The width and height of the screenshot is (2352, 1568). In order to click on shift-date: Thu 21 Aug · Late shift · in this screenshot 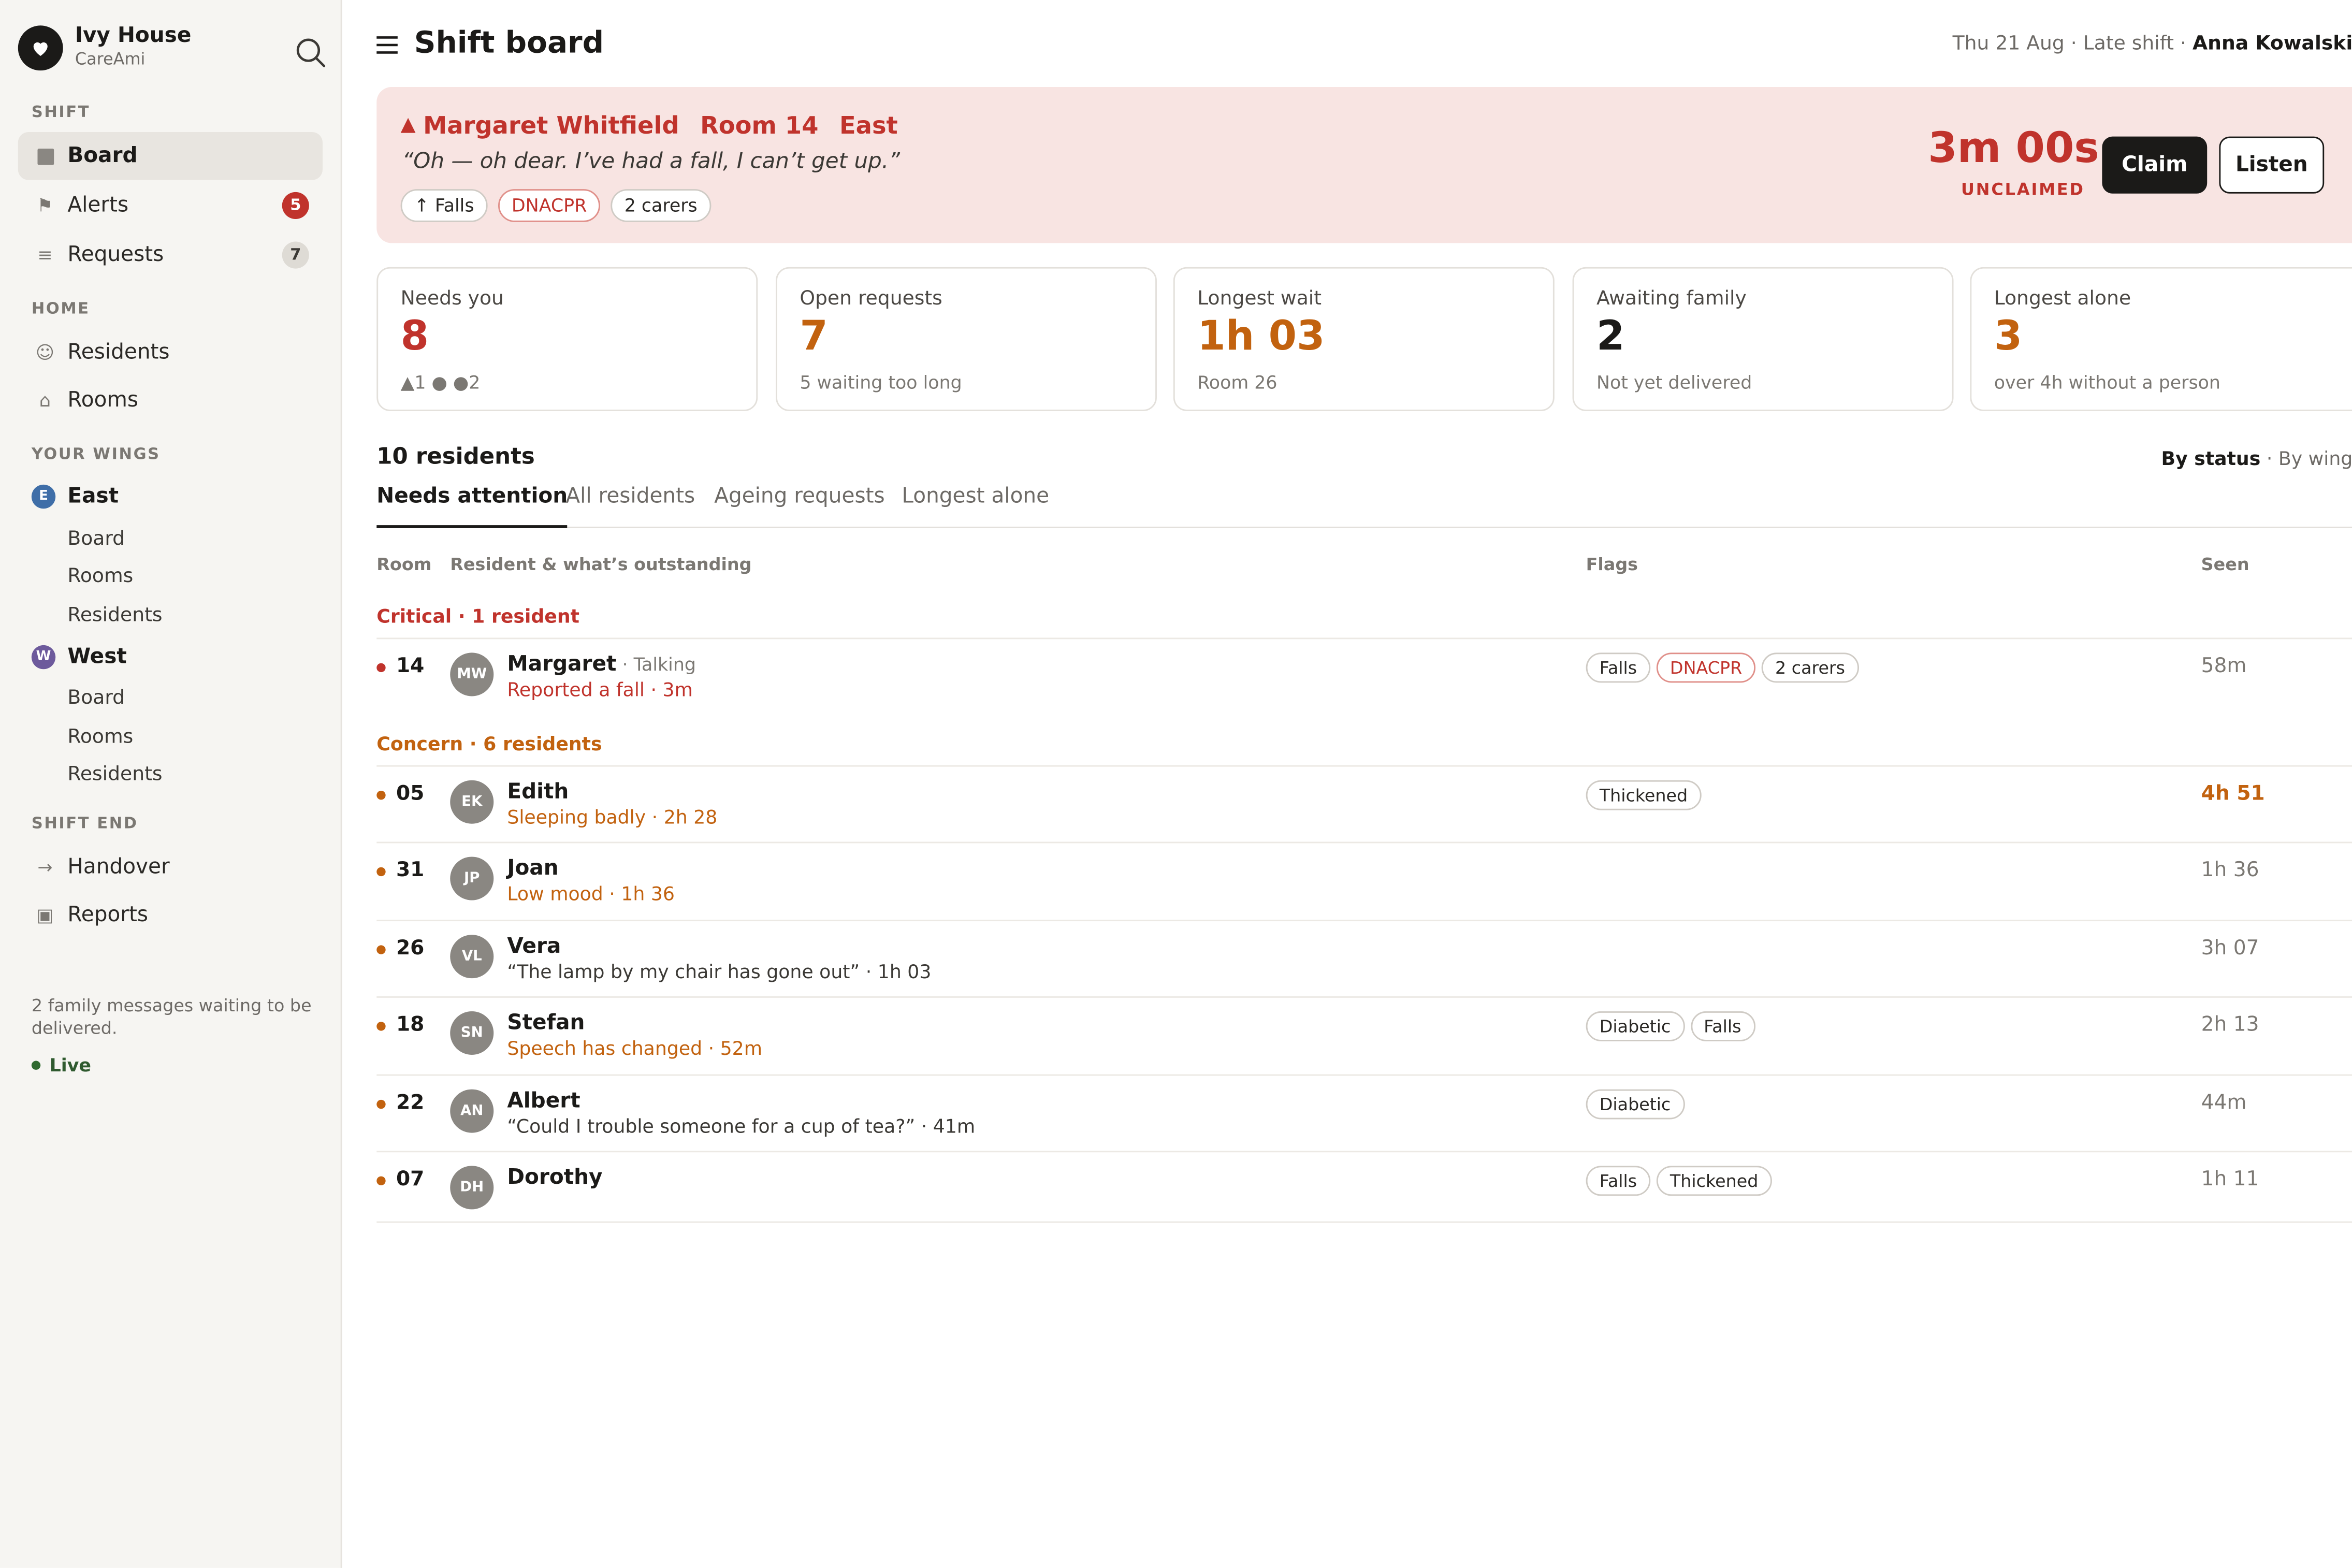, I will do `click(2069, 44)`.